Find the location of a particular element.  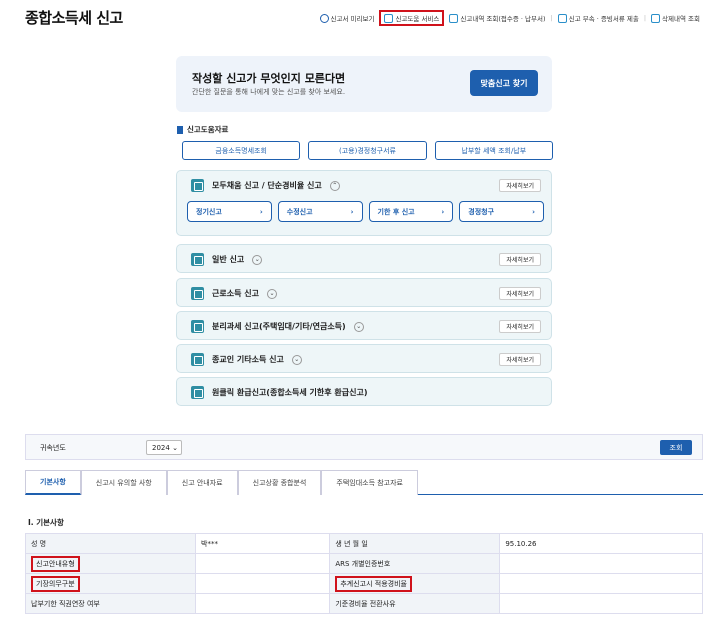

upload-icon is located at coordinates (562, 18).